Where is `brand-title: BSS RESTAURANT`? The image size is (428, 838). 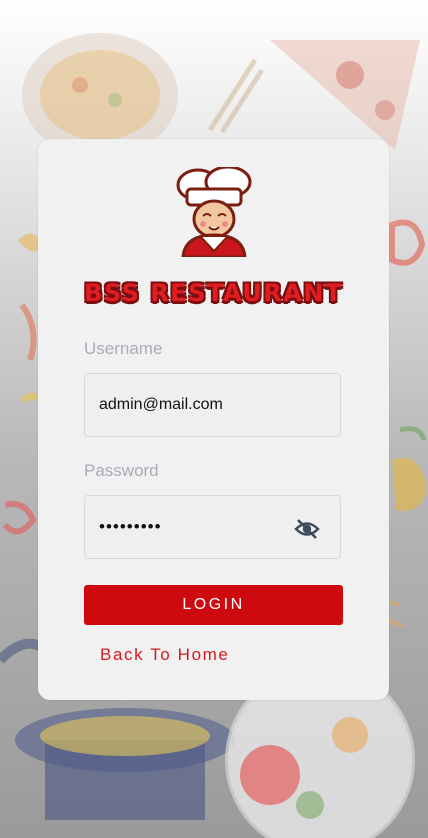
brand-title: BSS RESTAURANT is located at coordinates (213, 293).